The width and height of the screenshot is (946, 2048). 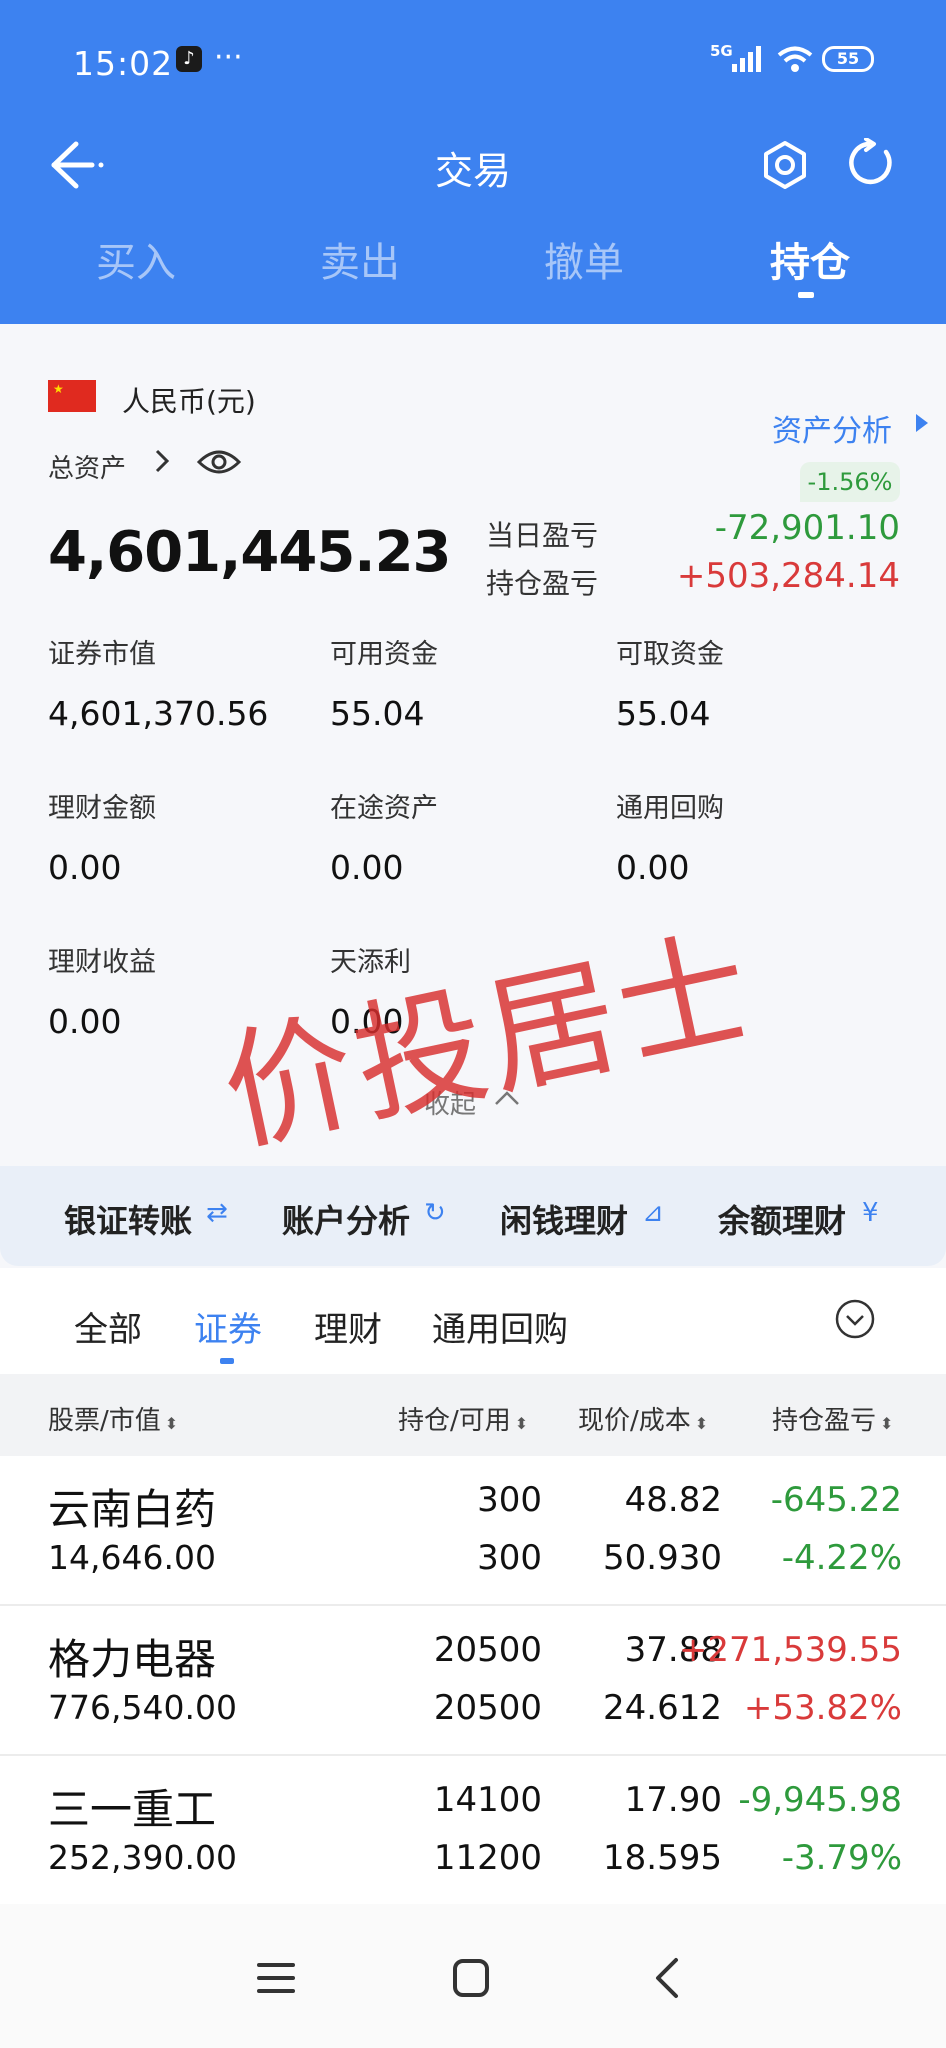 I want to click on day-pl-value: -72,901.10, so click(x=807, y=528).